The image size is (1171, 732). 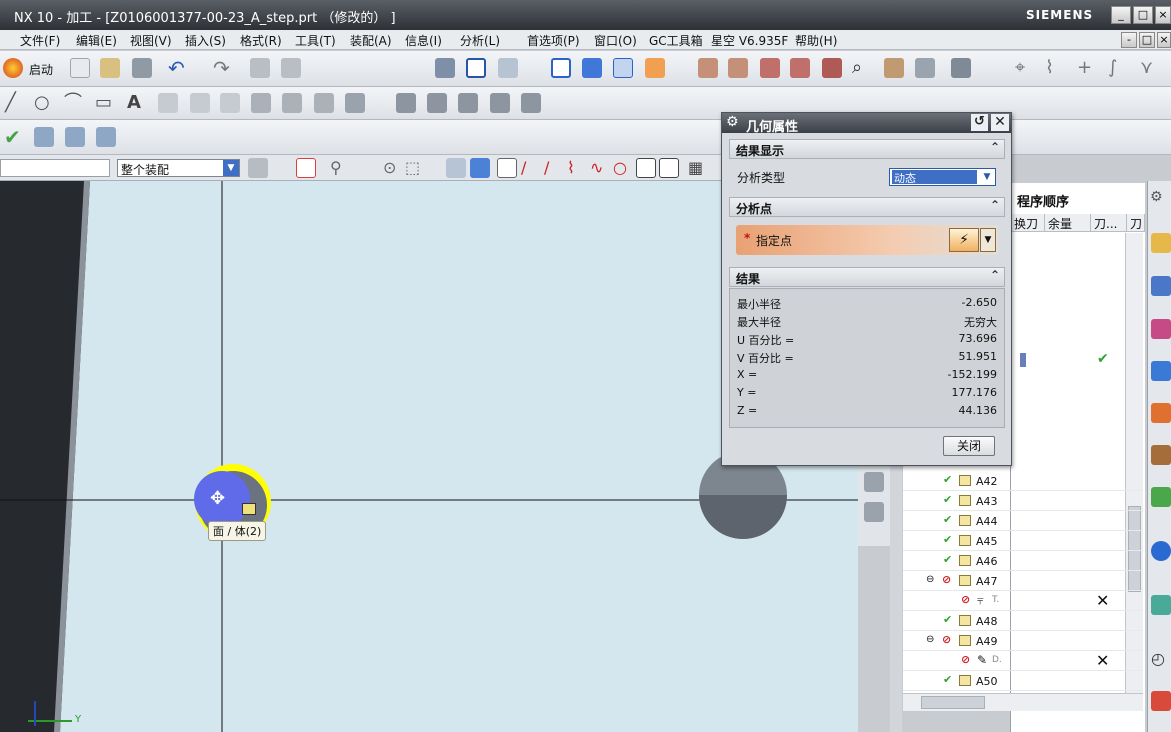 What do you see at coordinates (110, 68) in the screenshot?
I see `open-folder-icon` at bounding box center [110, 68].